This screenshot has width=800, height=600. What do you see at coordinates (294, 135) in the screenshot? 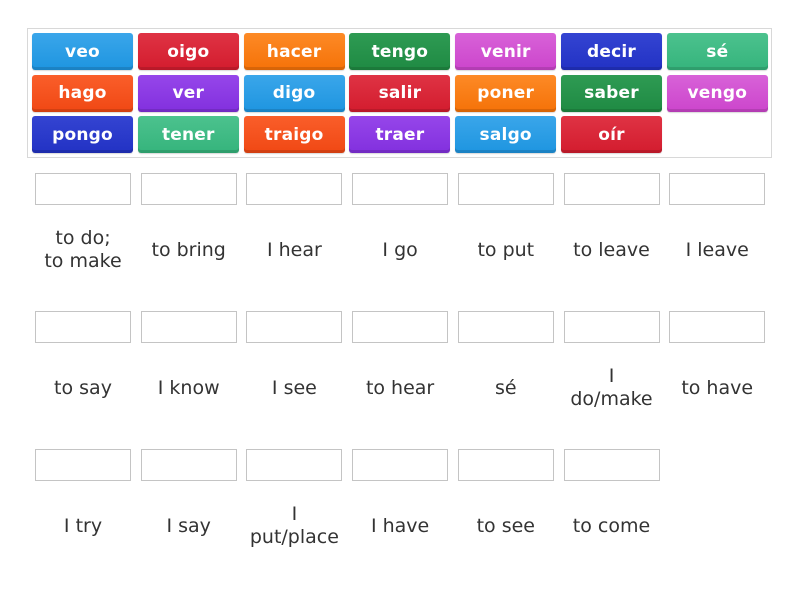
I see `word-tile: traigo` at bounding box center [294, 135].